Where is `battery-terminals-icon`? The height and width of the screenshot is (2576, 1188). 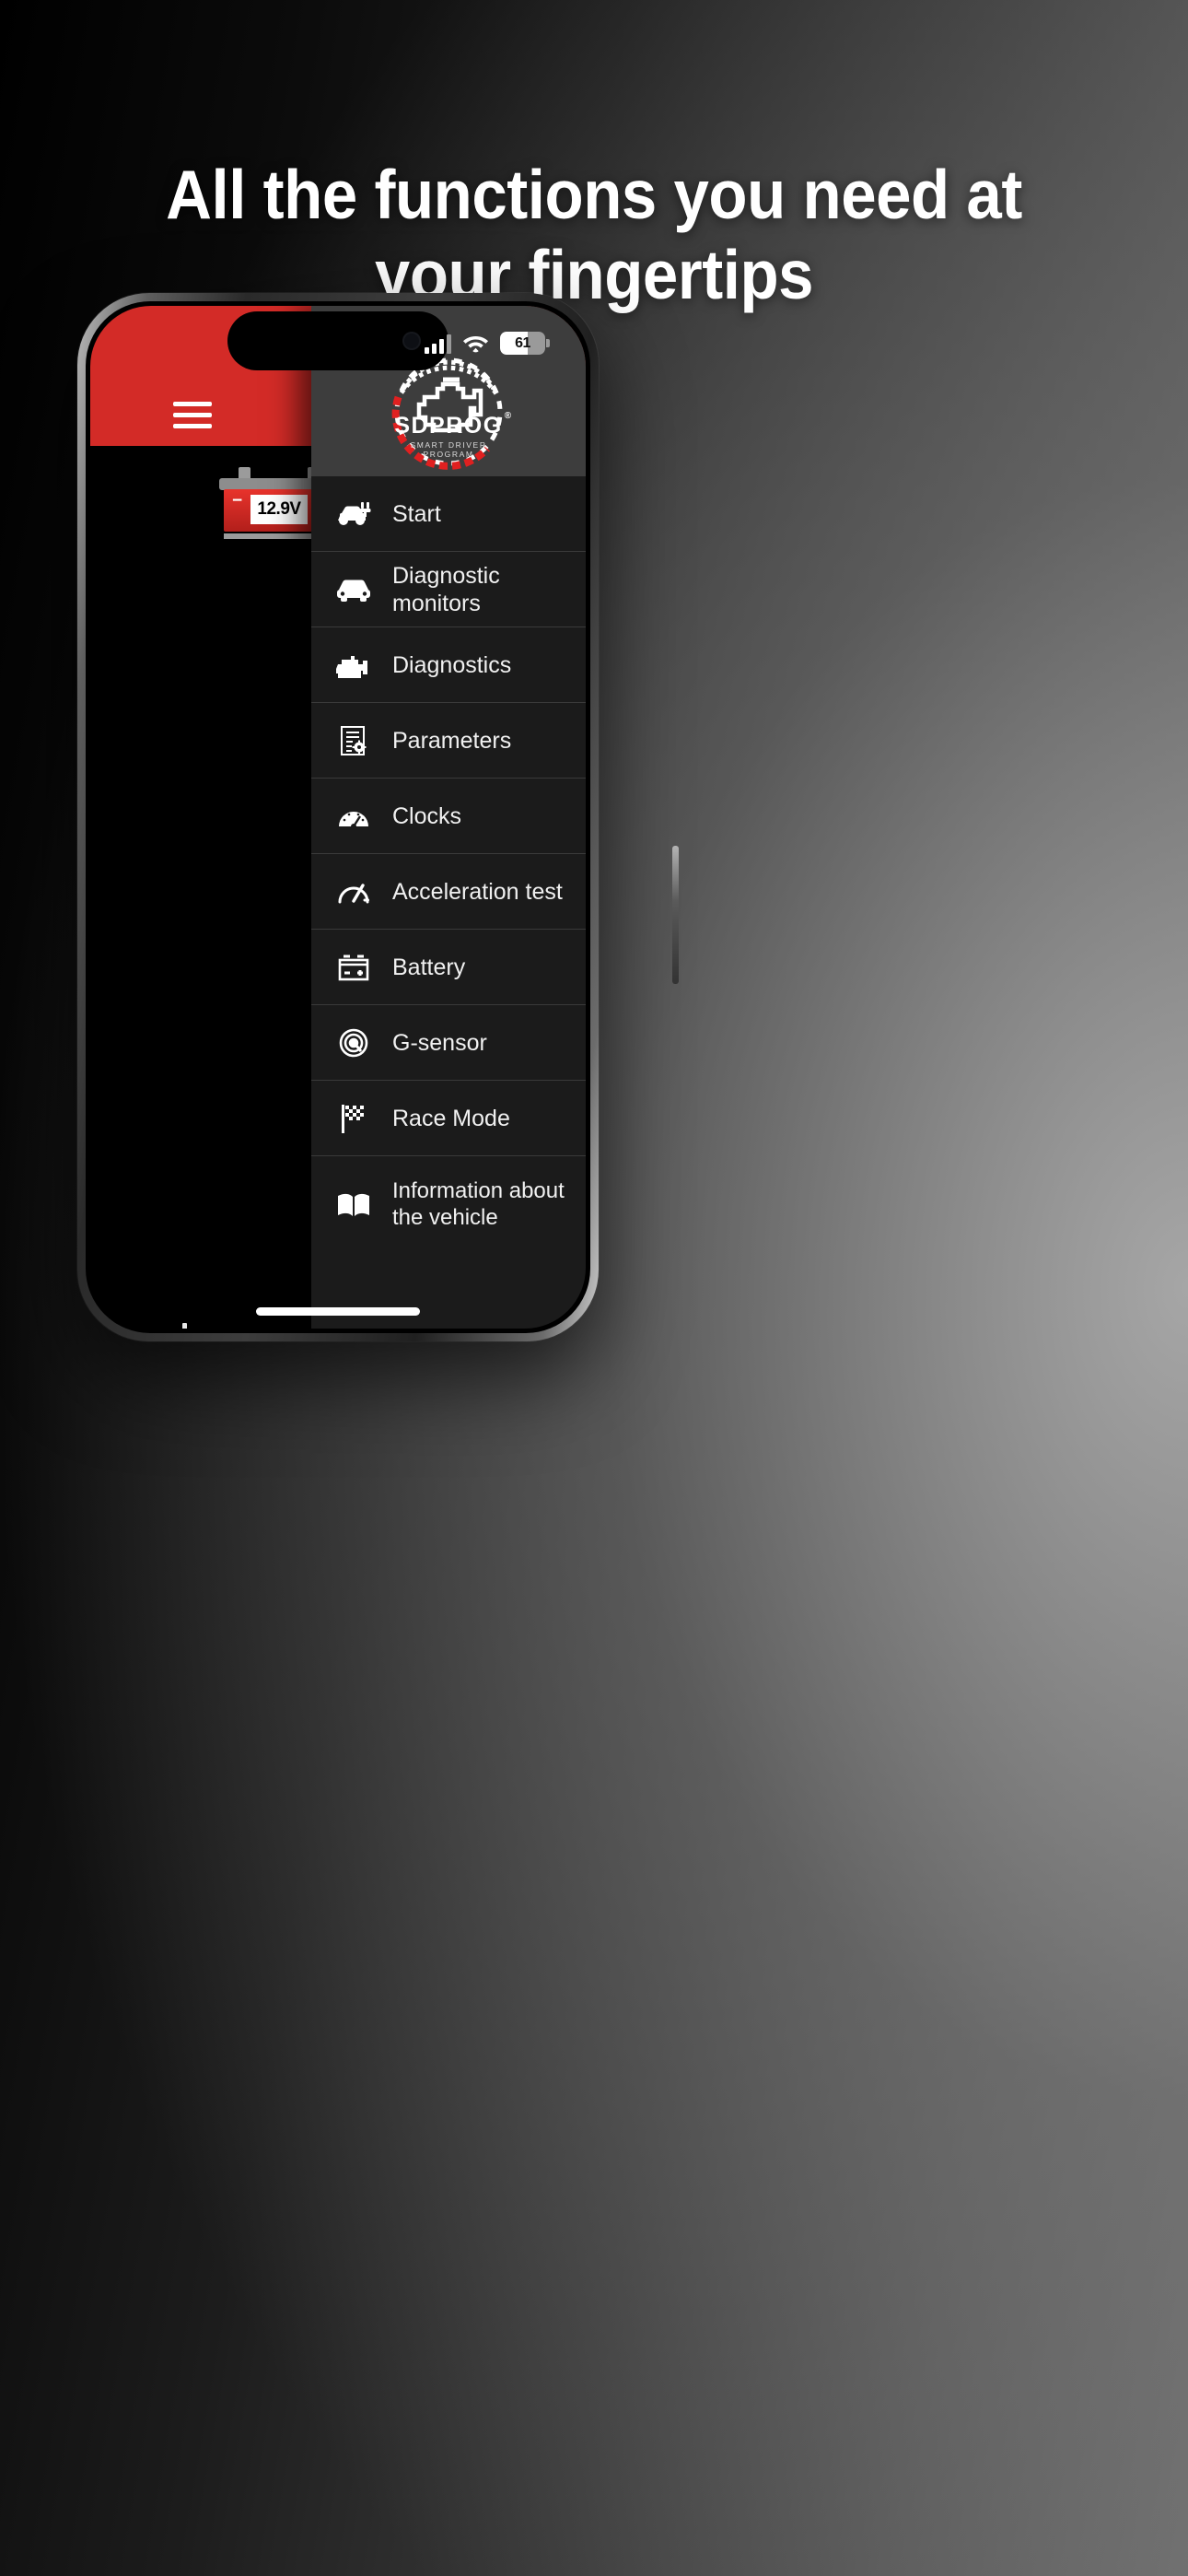
battery-terminals-icon is located at coordinates (354, 967).